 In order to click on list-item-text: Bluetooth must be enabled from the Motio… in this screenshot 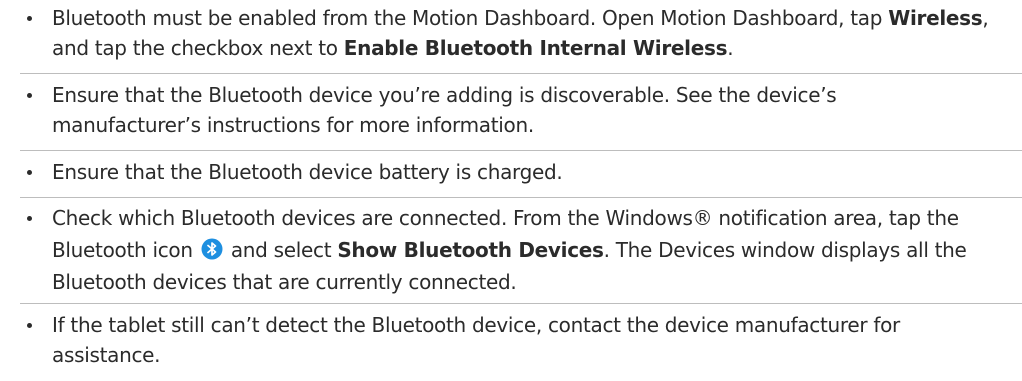, I will do `click(470, 18)`.